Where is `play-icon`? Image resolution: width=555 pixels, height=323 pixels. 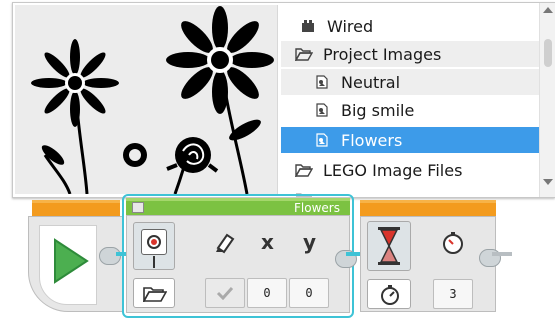 play-icon is located at coordinates (71, 261).